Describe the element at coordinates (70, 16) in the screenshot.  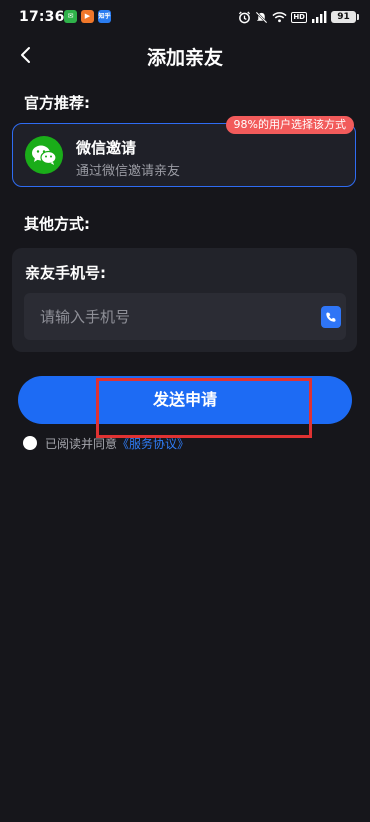
I see `notification-app-icon: ✉` at that location.